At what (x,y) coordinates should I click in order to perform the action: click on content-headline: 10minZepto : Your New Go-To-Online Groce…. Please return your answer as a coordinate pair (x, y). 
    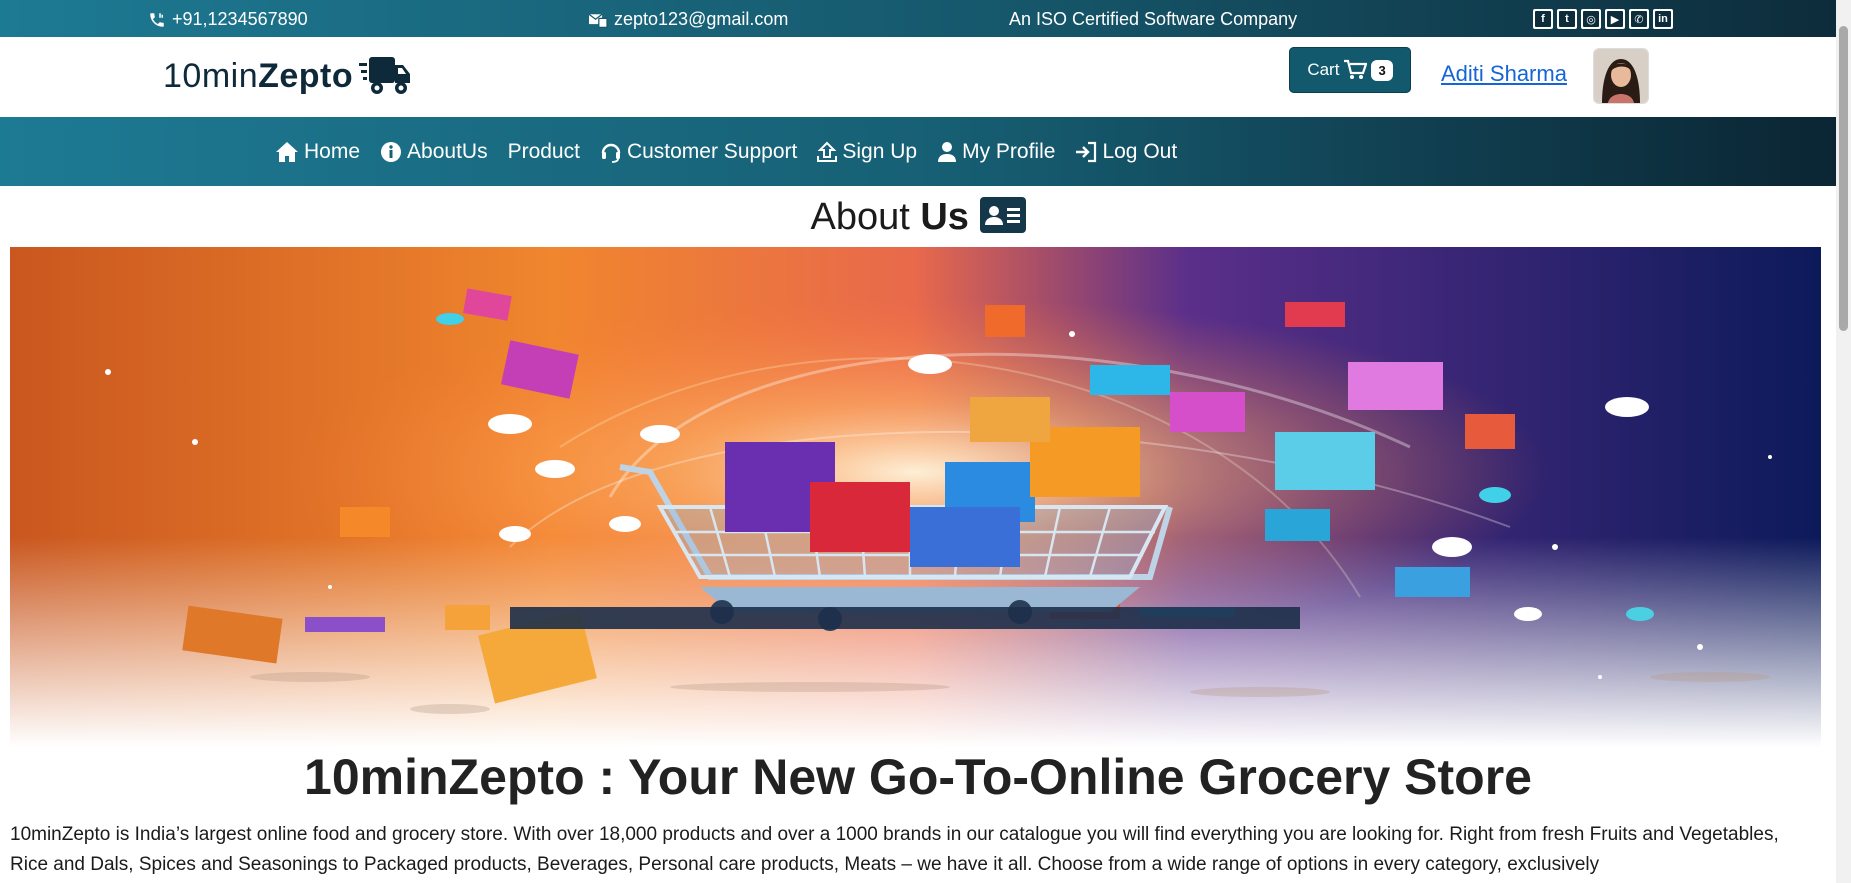
    Looking at the image, I should click on (918, 777).